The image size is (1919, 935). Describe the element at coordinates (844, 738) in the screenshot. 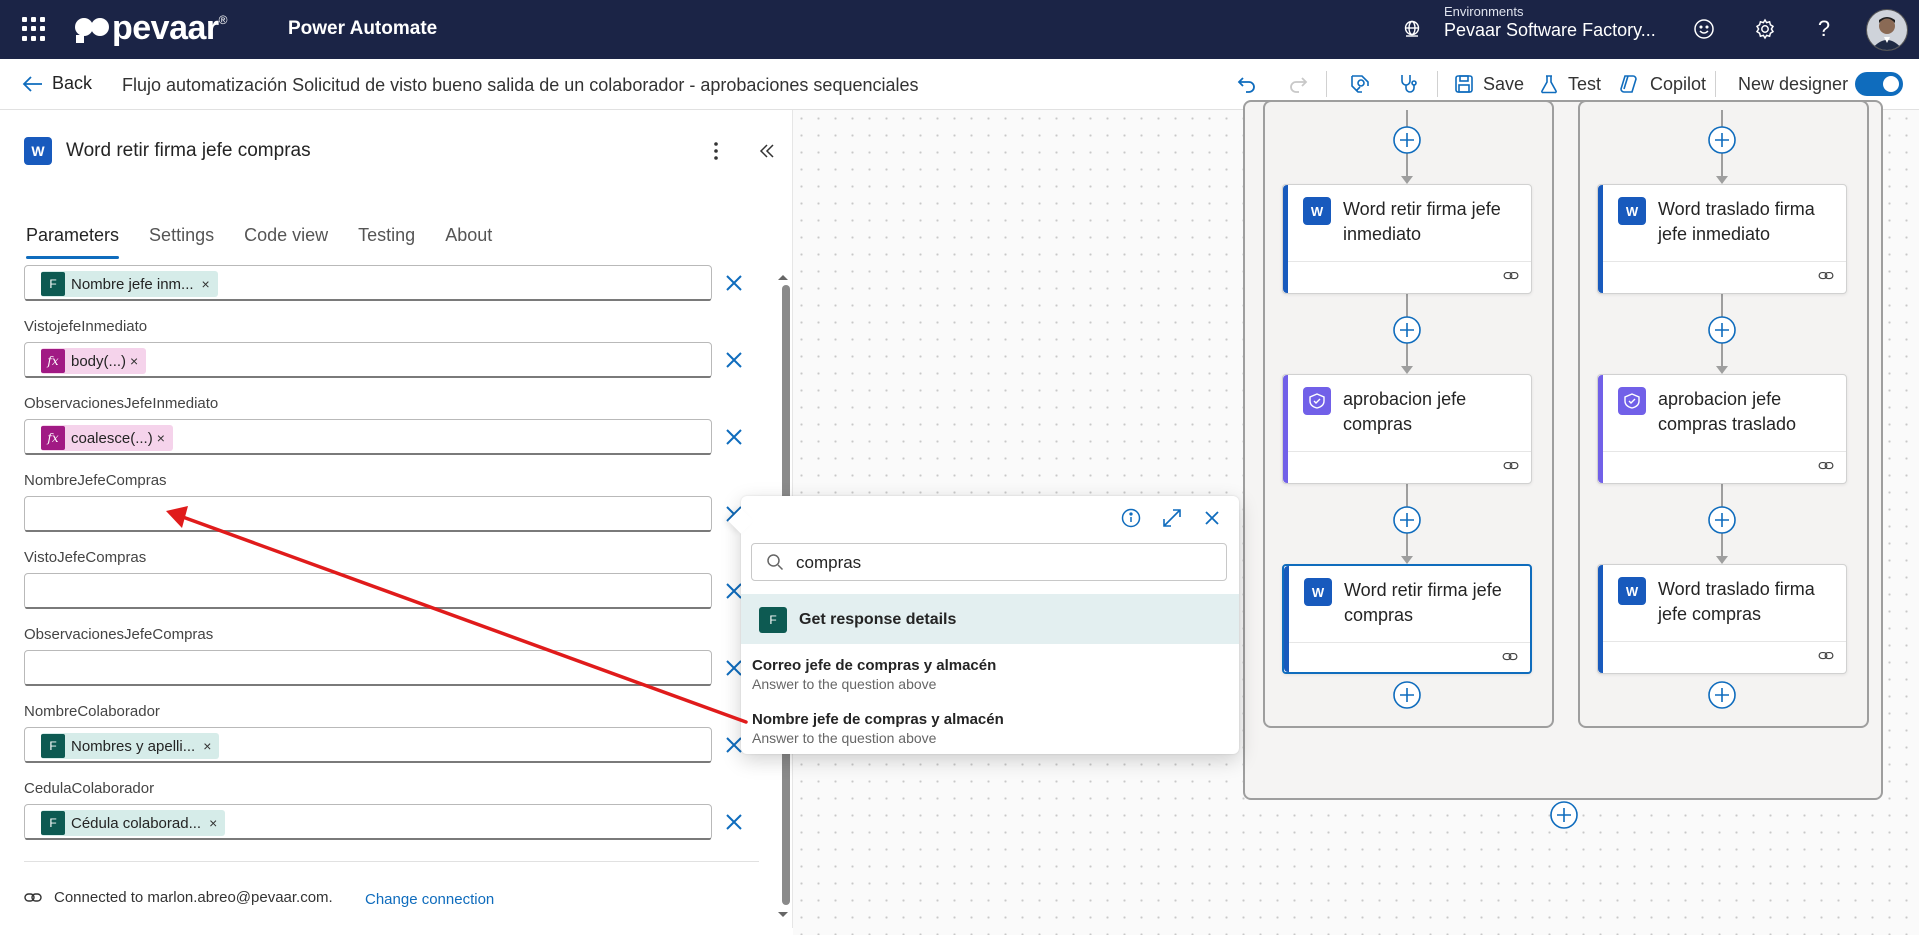

I see `option-subtitle: Answer to the question above` at that location.